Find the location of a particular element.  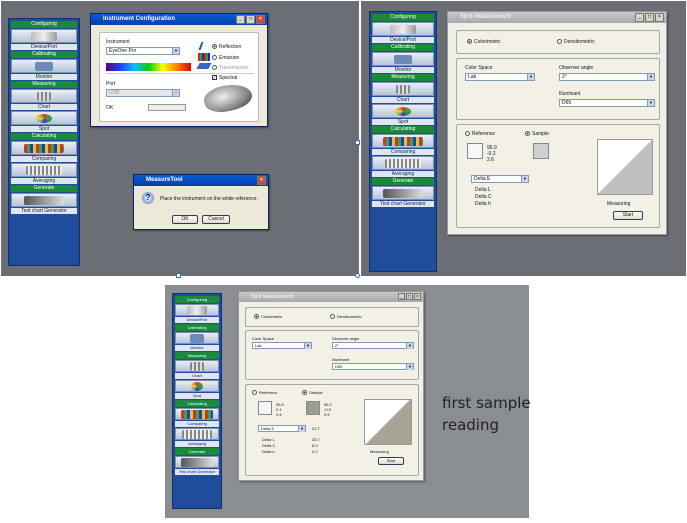

spectral-option: ✓ Spectral is located at coordinates (224, 78).